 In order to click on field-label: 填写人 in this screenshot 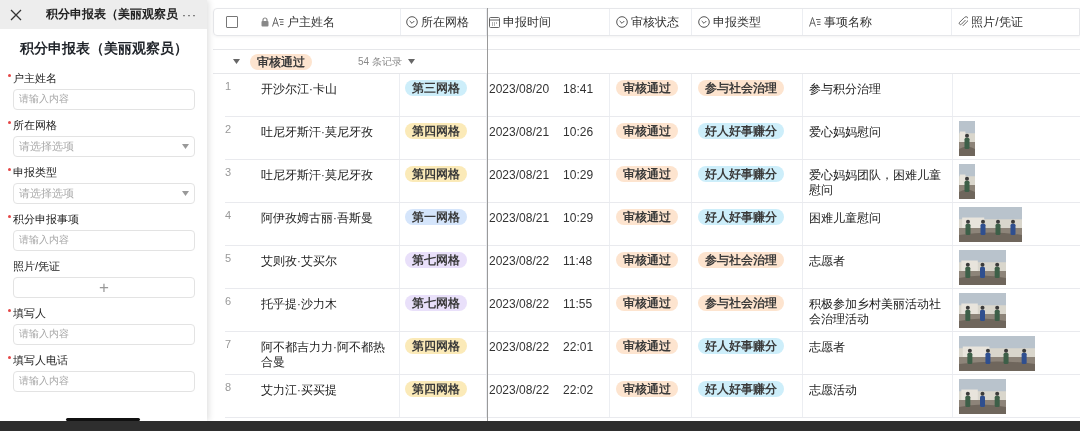, I will do `click(29, 313)`.